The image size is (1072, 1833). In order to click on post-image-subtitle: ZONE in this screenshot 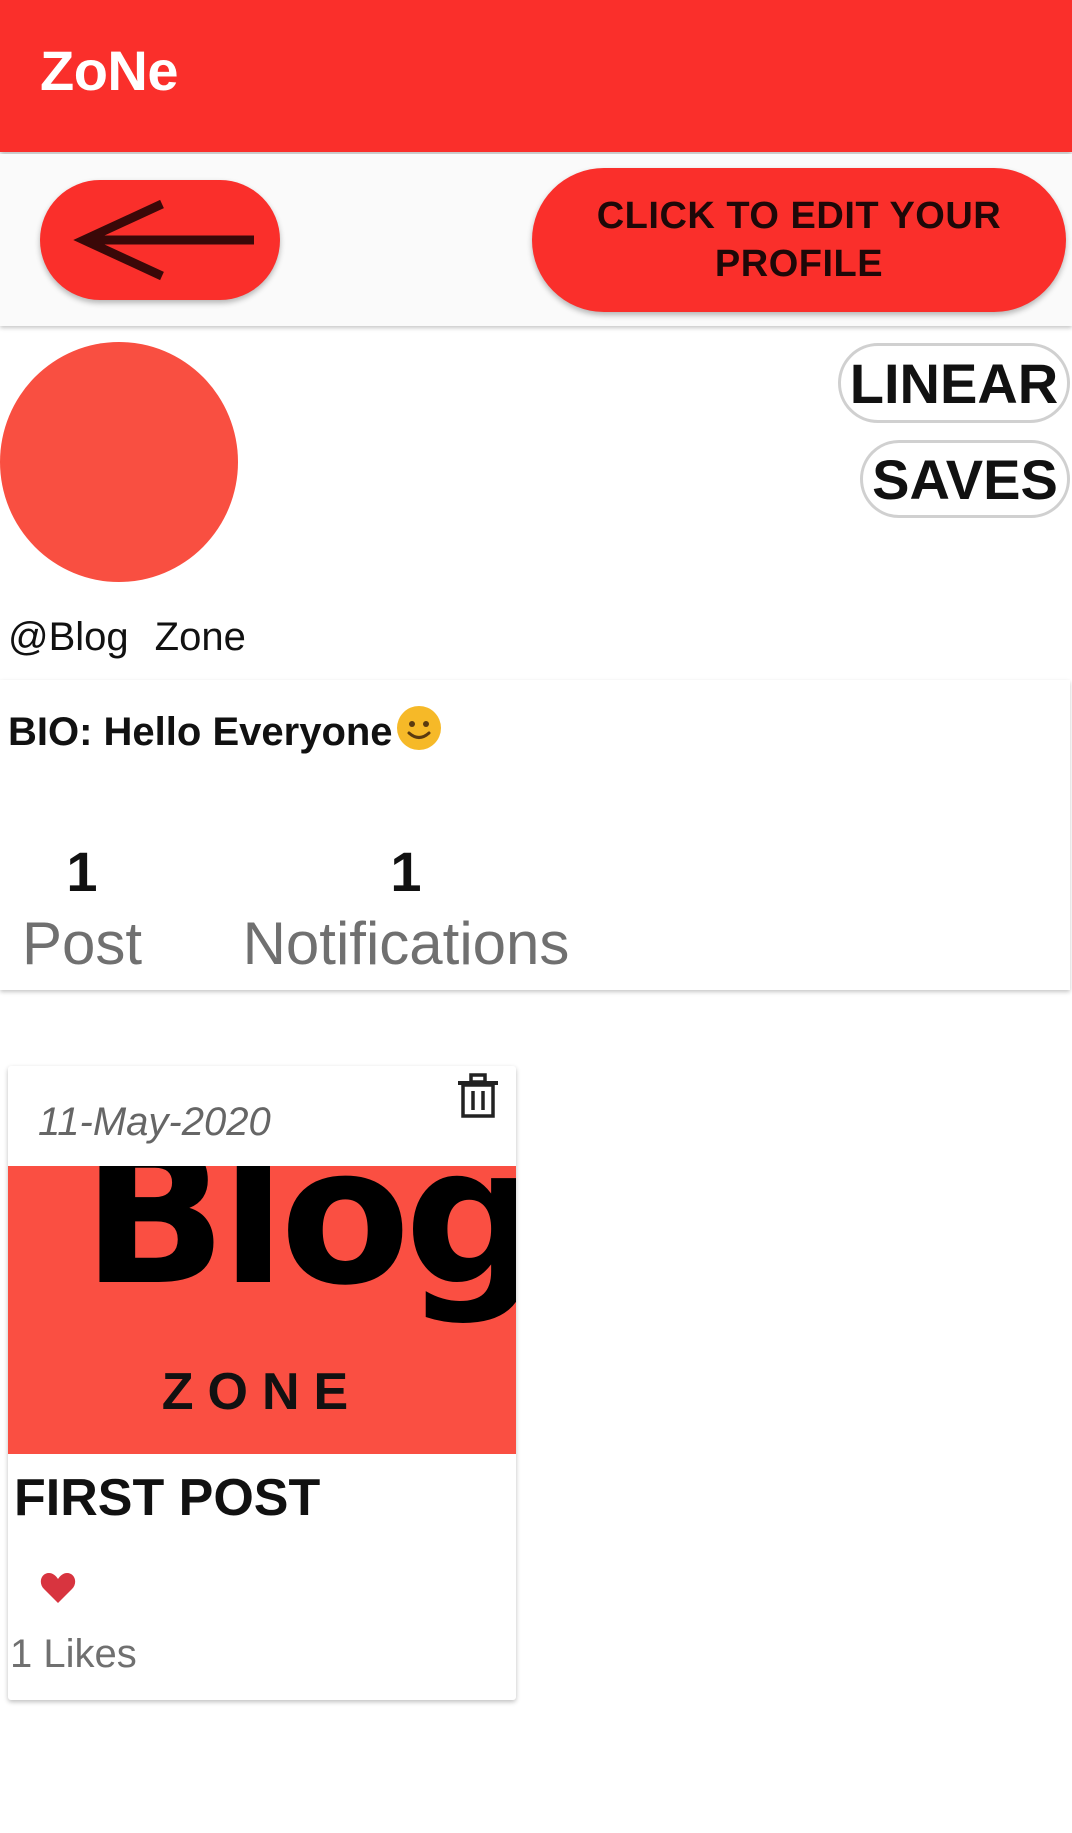, I will do `click(262, 1392)`.